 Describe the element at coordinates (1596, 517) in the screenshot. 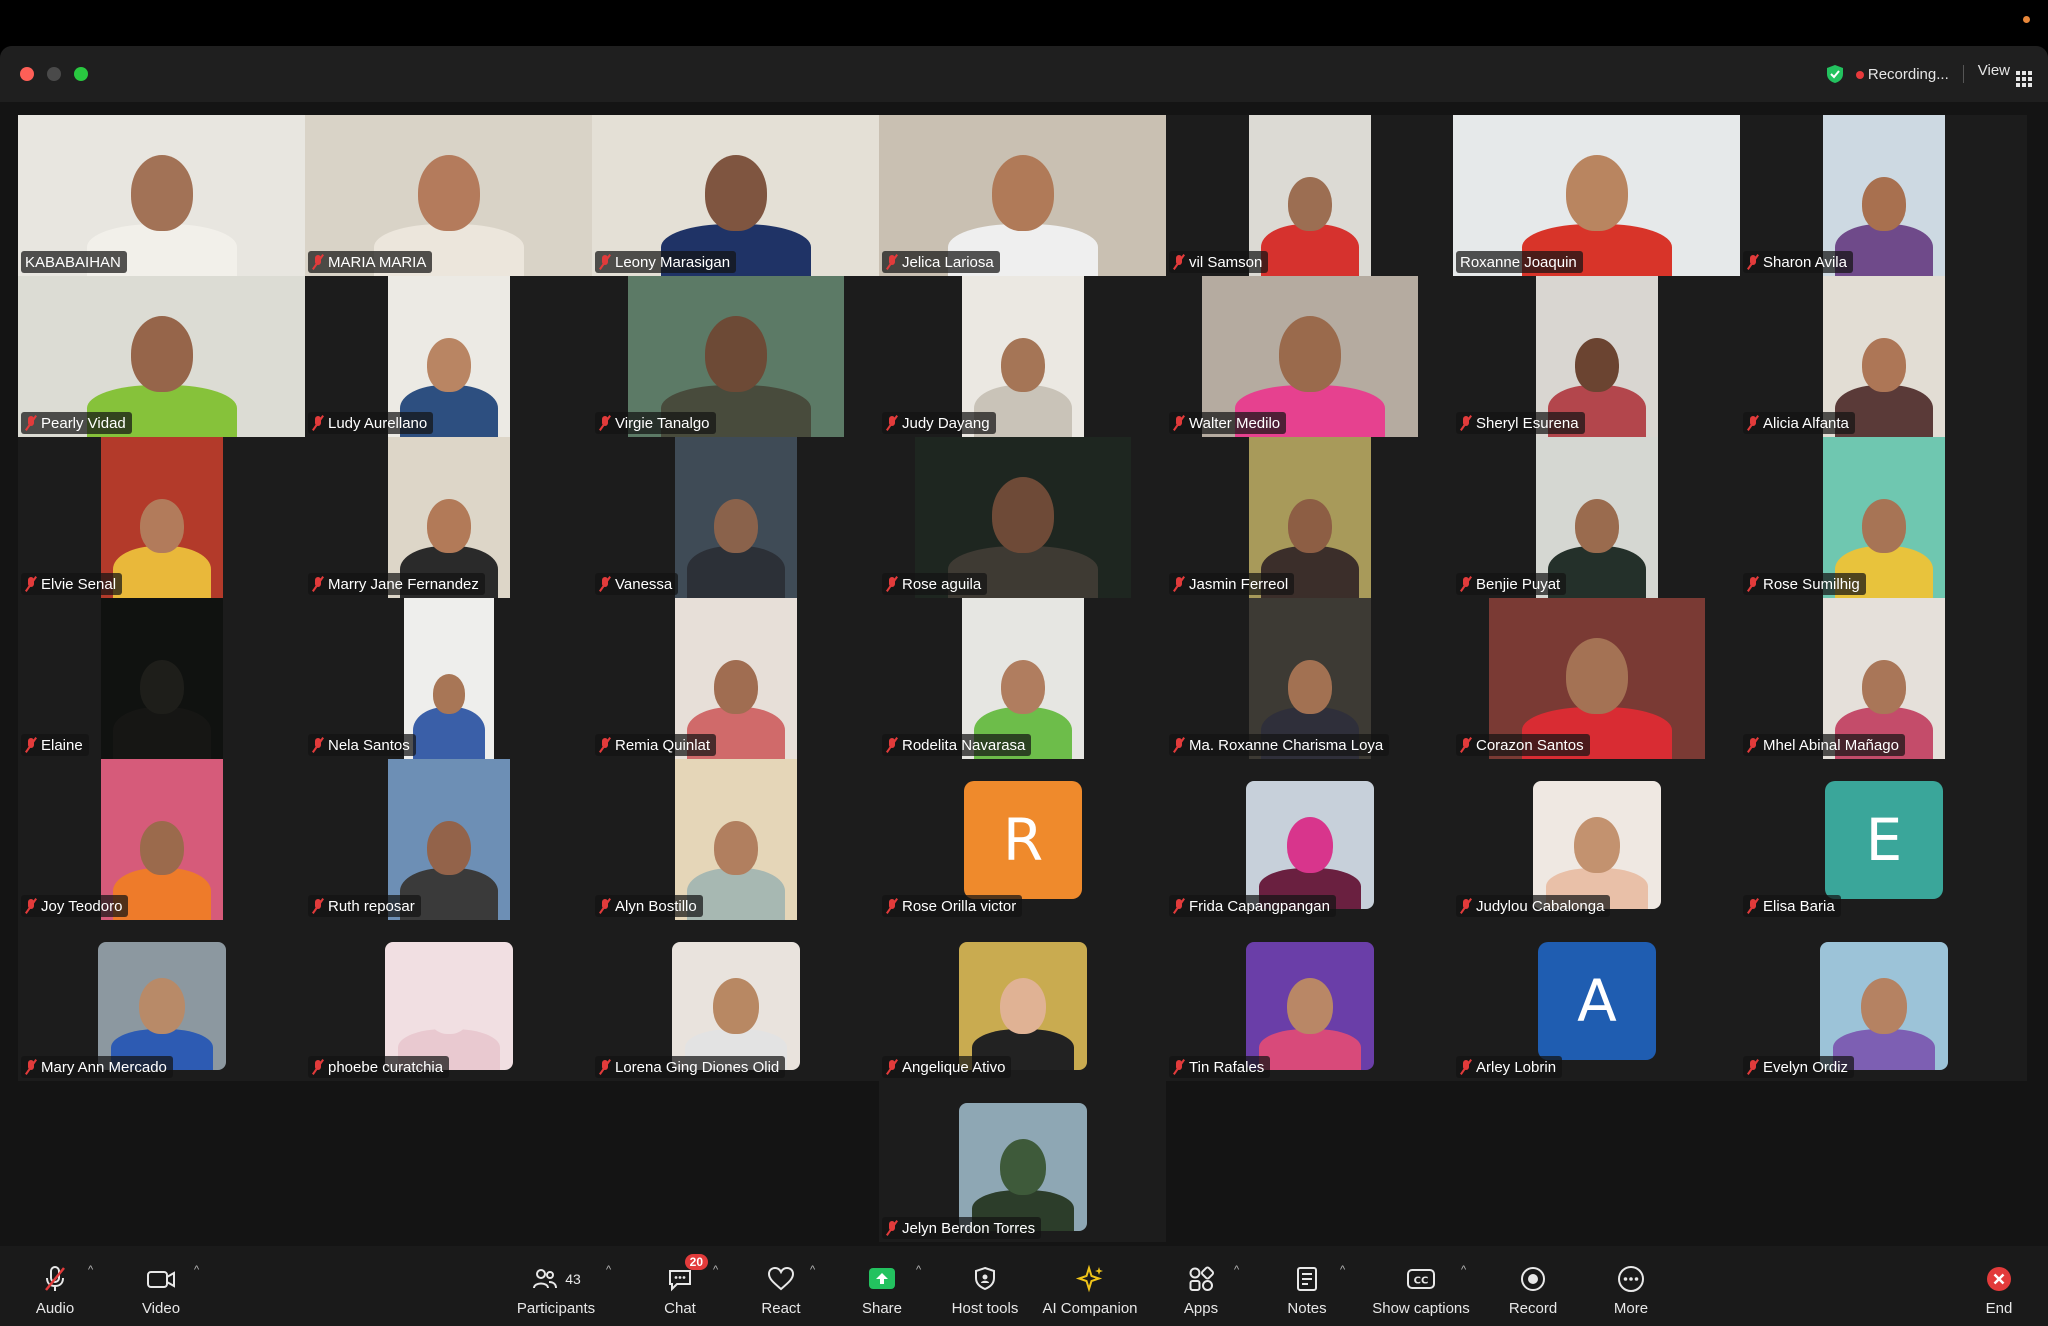

I see `participant-tile: Benjie Puyat` at that location.